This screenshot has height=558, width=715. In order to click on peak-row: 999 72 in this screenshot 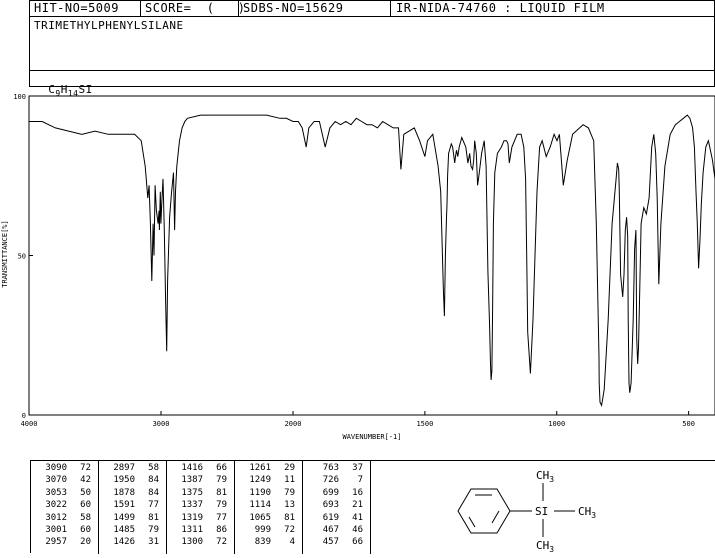, I will do `click(268, 530)`.